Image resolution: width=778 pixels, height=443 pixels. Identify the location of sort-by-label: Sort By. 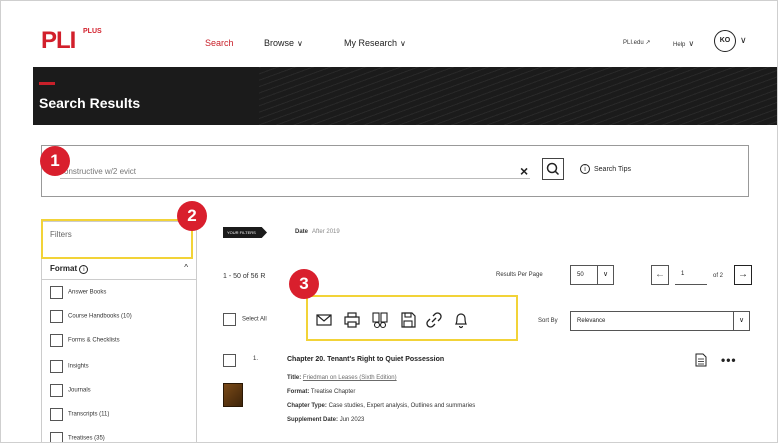
(548, 321).